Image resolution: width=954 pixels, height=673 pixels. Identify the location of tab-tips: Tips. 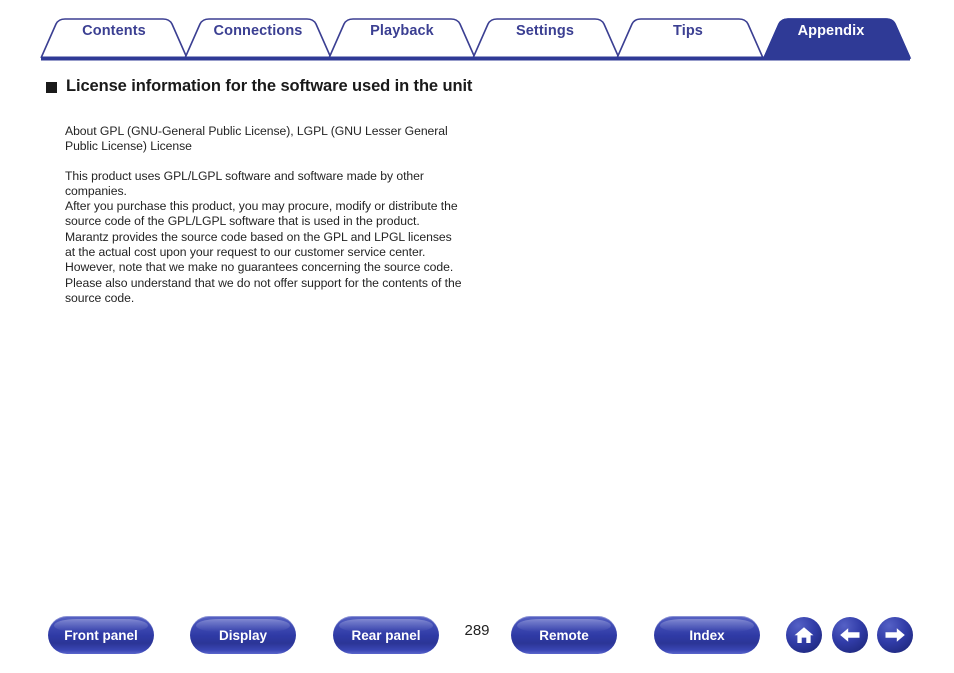
(688, 31).